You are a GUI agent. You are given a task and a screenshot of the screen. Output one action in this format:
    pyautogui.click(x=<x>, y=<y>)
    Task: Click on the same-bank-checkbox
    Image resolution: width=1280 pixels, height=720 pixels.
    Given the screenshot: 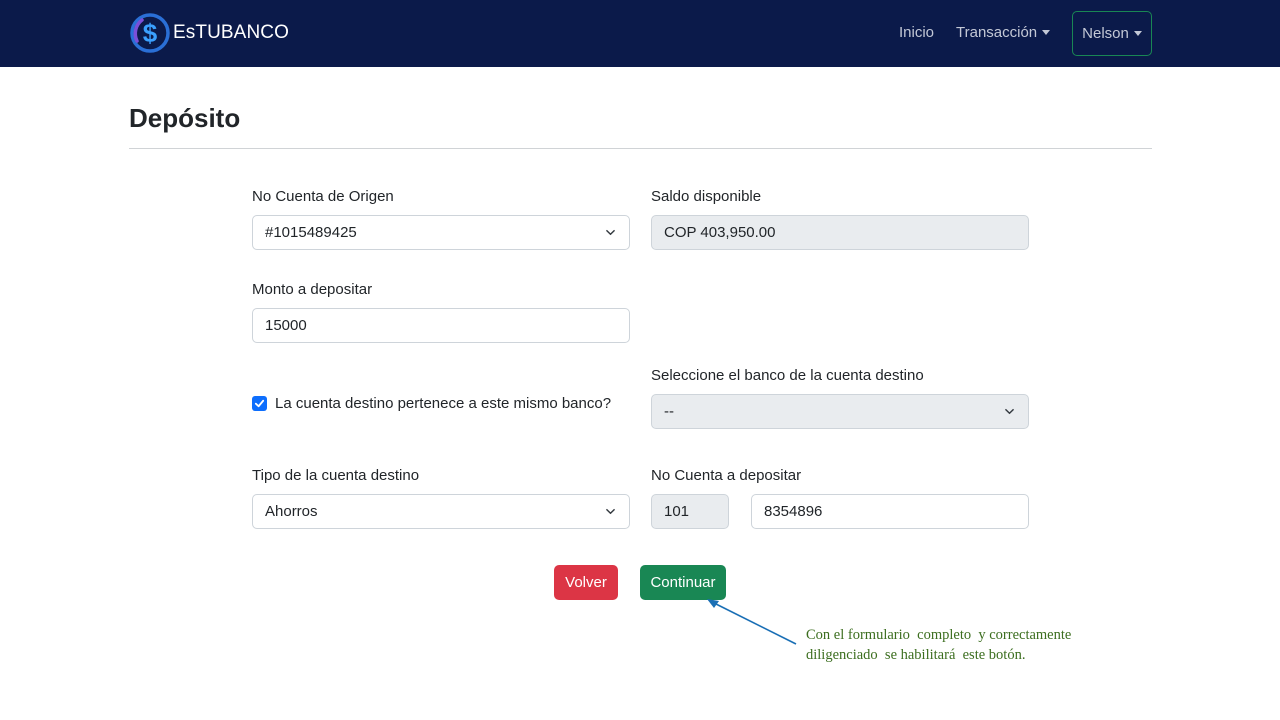 What is the action you would take?
    pyautogui.click(x=259, y=403)
    